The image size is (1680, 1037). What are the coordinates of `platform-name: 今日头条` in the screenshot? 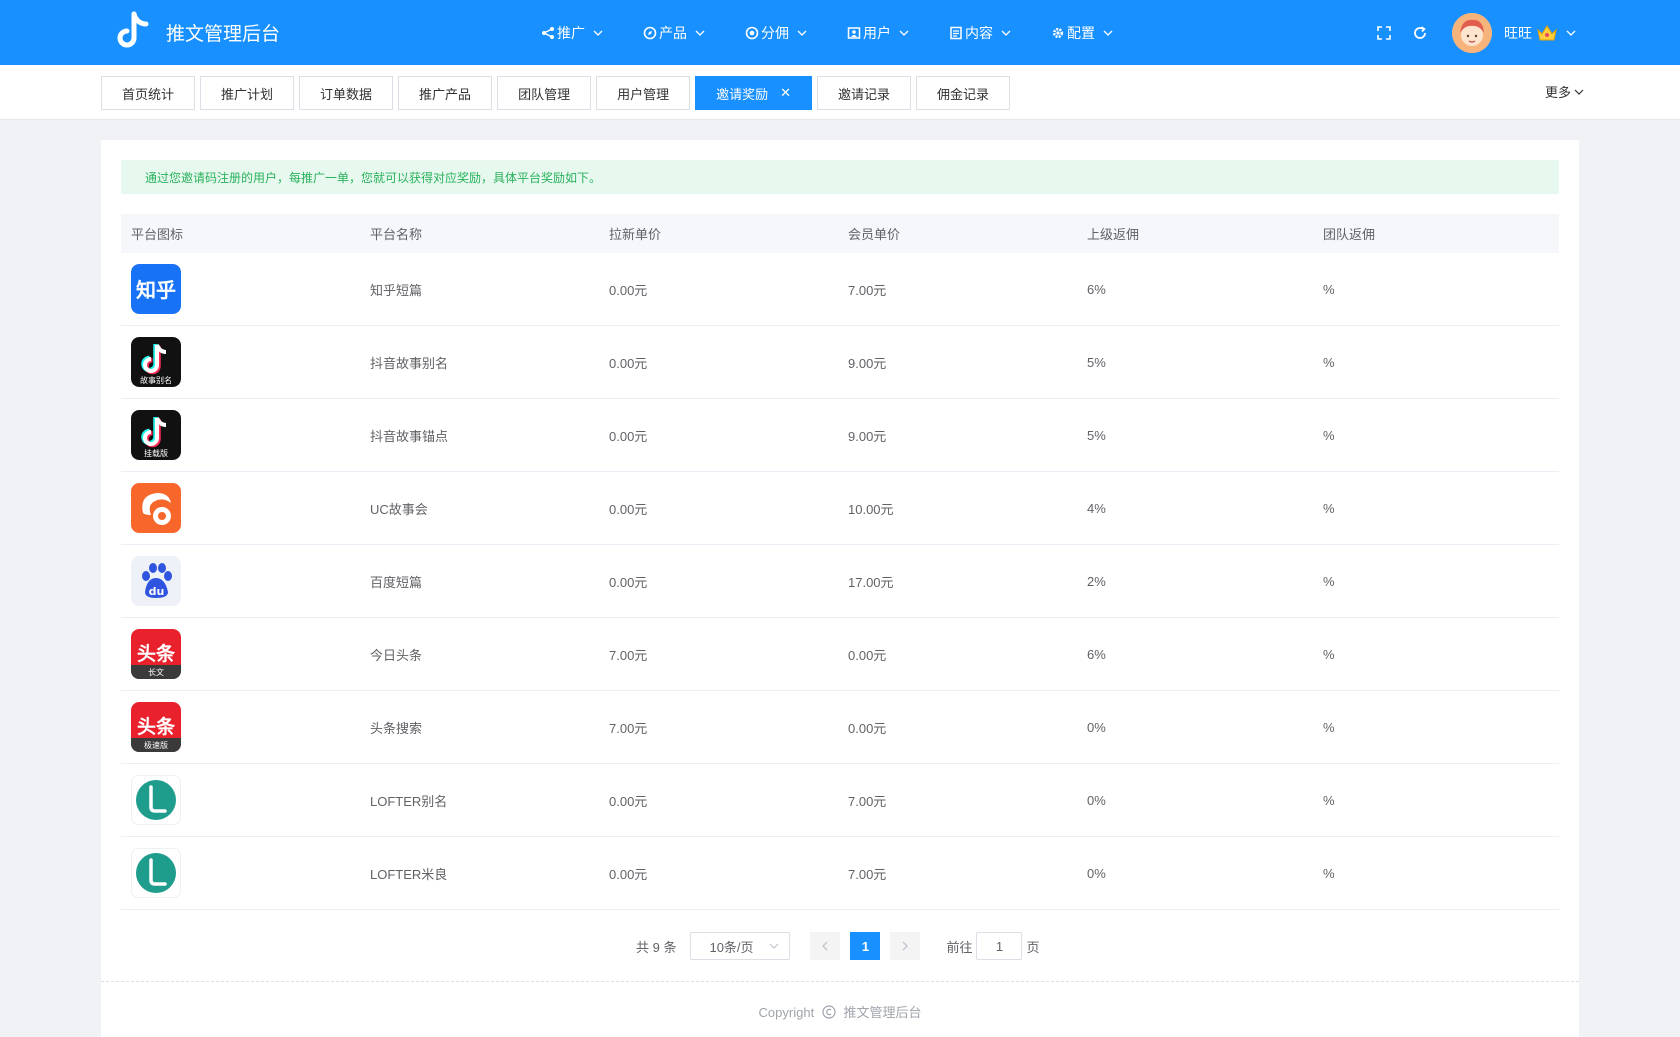 It's located at (396, 655).